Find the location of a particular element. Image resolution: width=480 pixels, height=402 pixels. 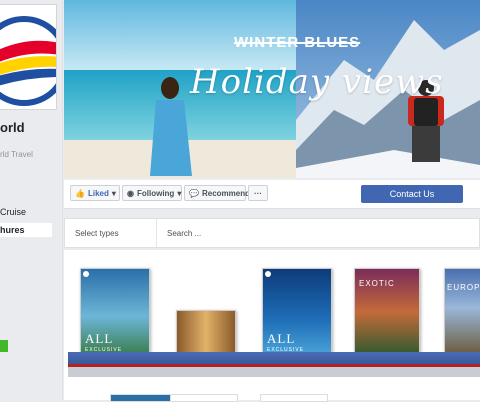

shelf-base is located at coordinates (274, 372).